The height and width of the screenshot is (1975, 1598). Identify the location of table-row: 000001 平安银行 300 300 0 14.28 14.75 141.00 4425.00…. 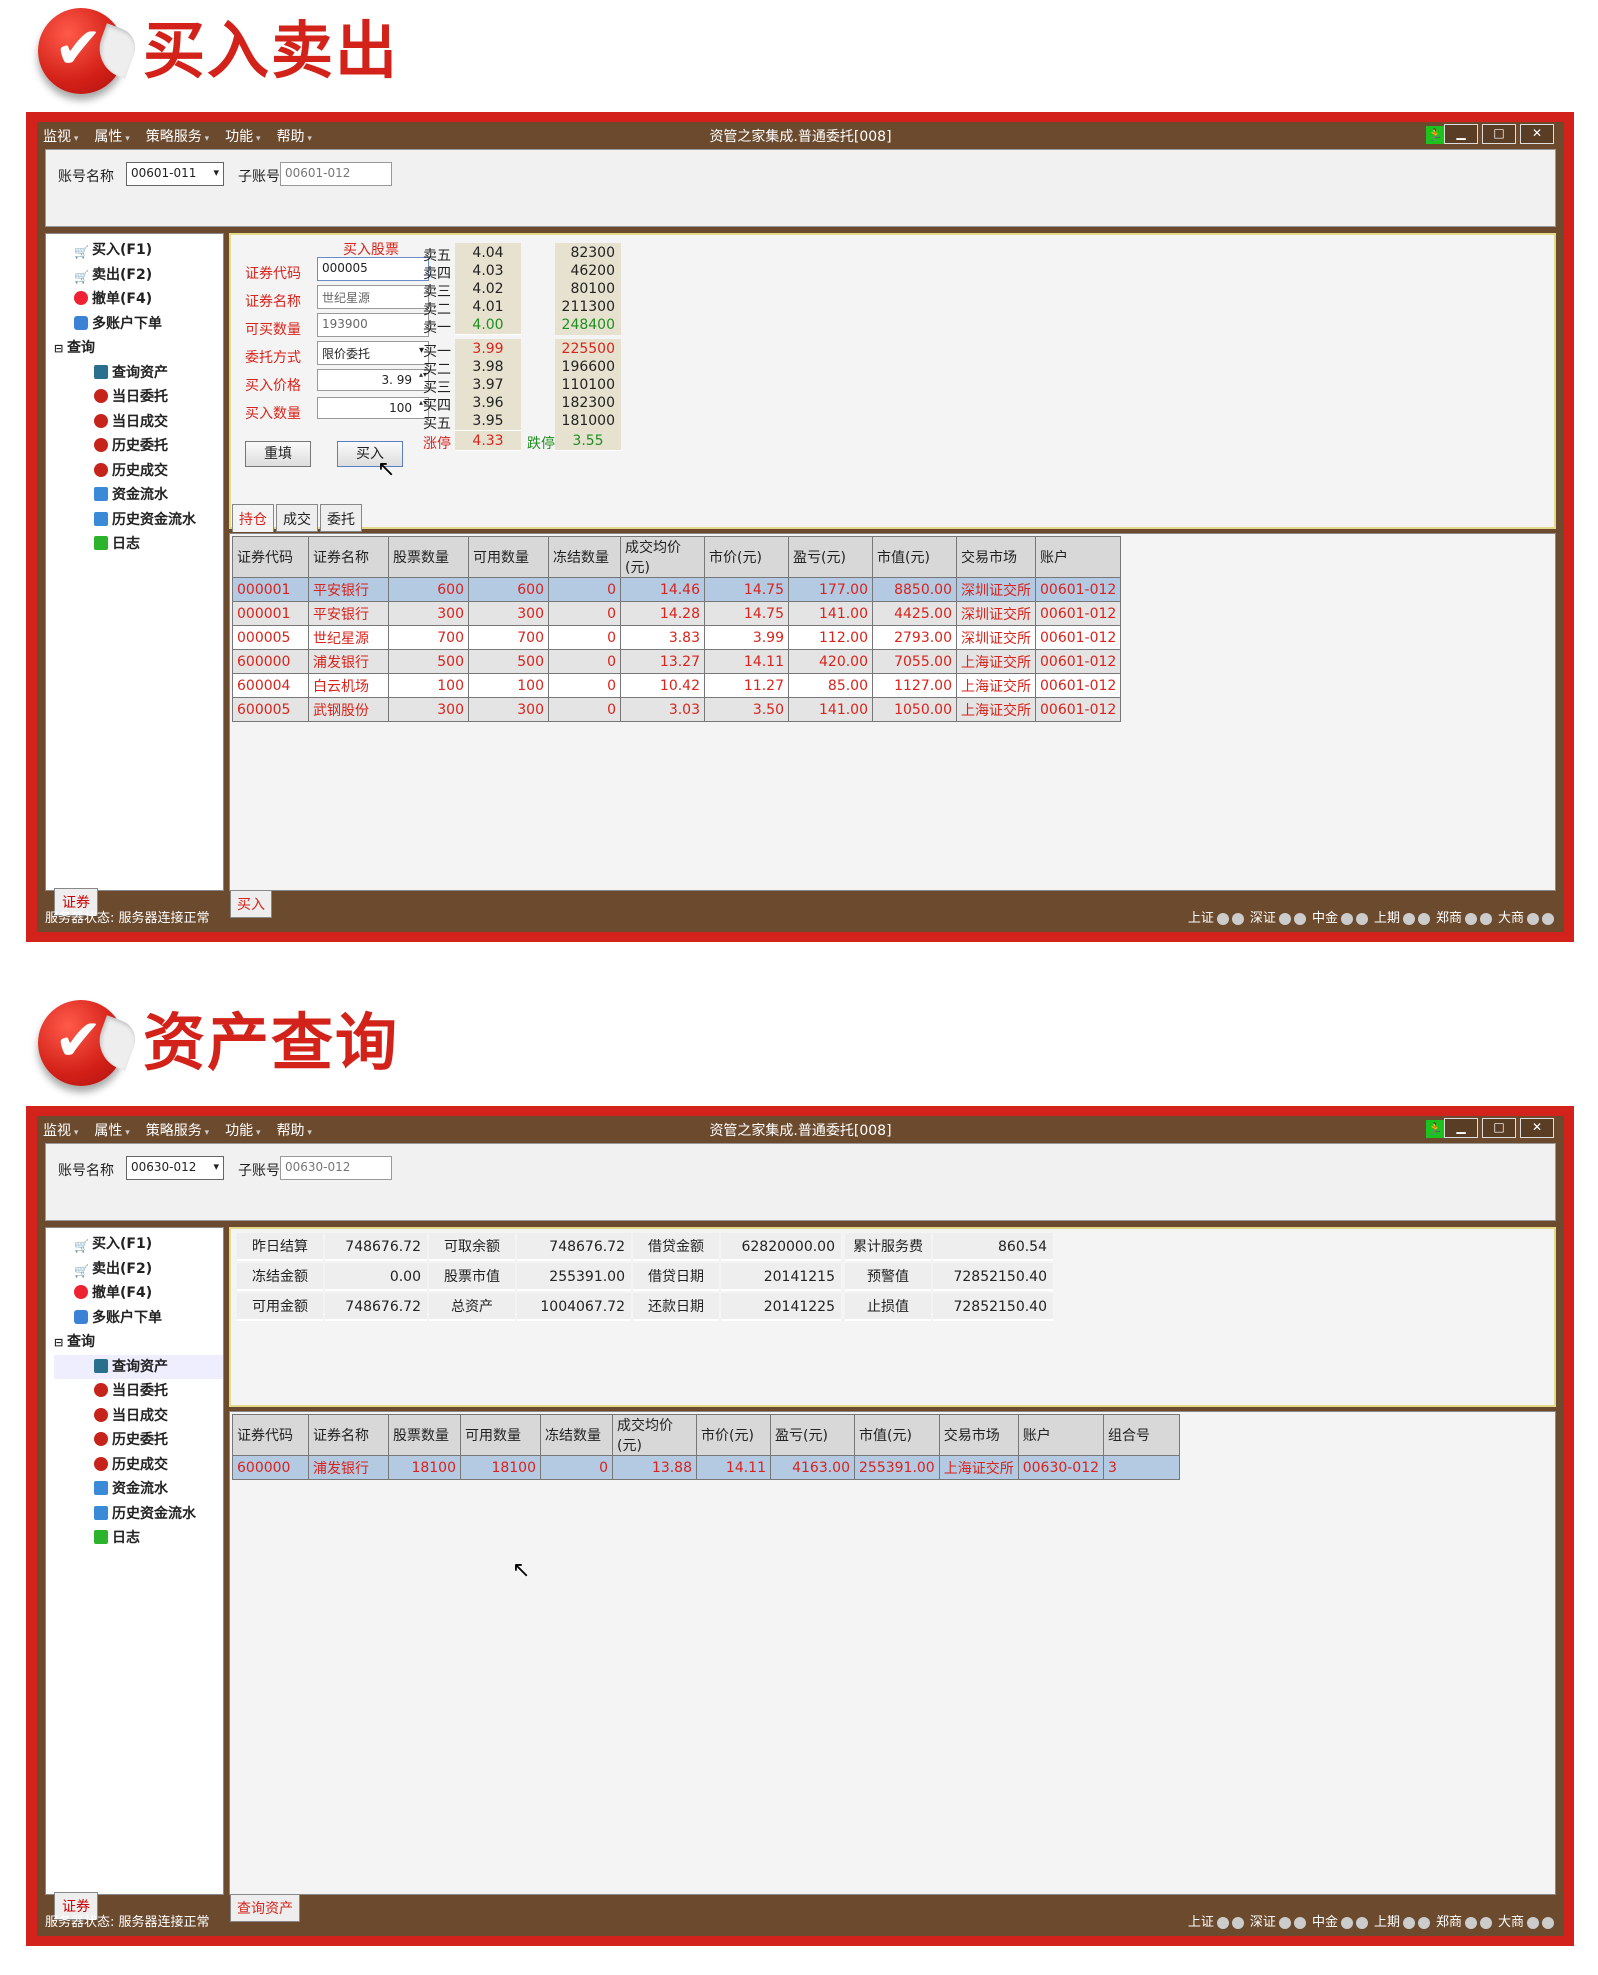
(677, 613).